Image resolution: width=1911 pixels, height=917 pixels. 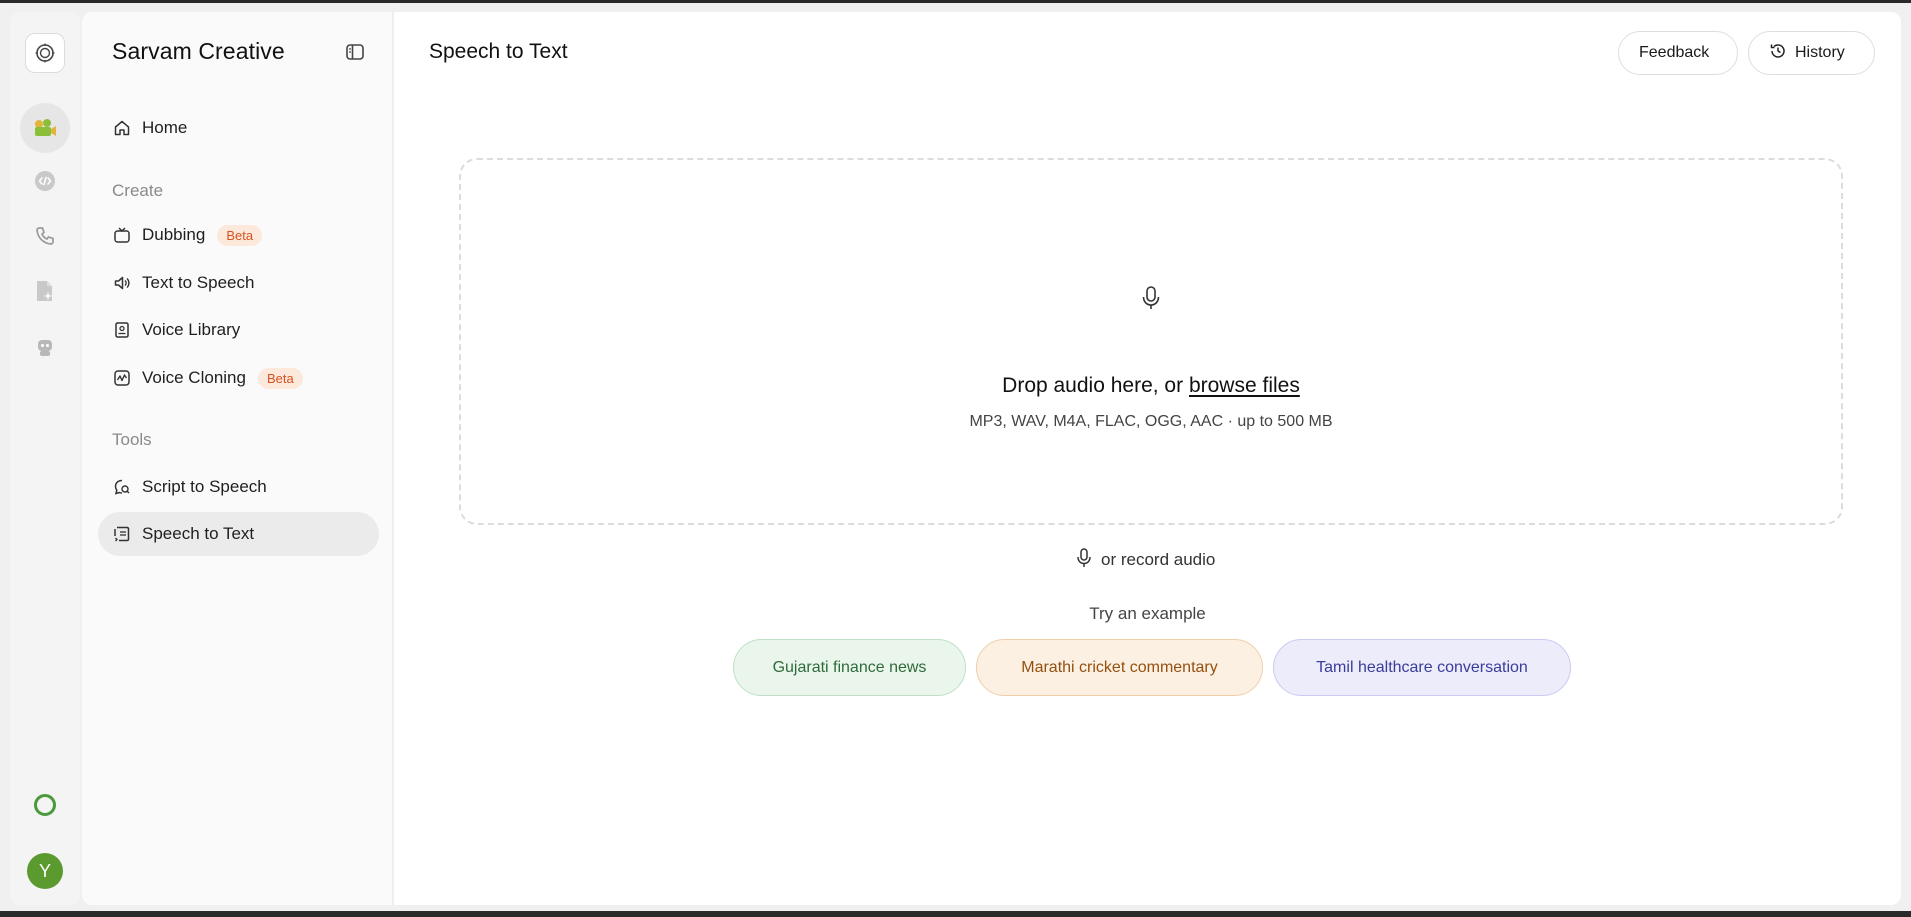 I want to click on sidebar-item-text-to-speech: Text to Speech, so click(x=238, y=283).